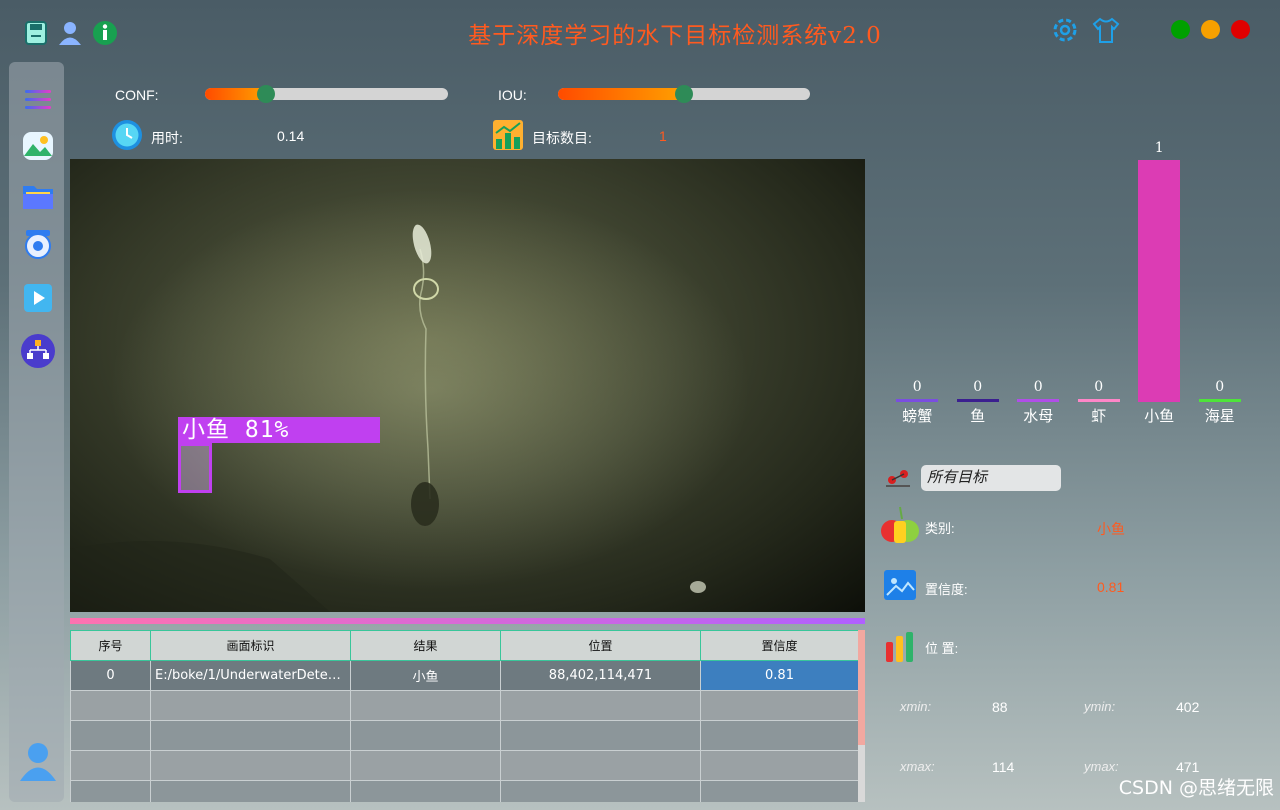 The width and height of the screenshot is (1280, 810). I want to click on time-value: 0.14, so click(291, 136).